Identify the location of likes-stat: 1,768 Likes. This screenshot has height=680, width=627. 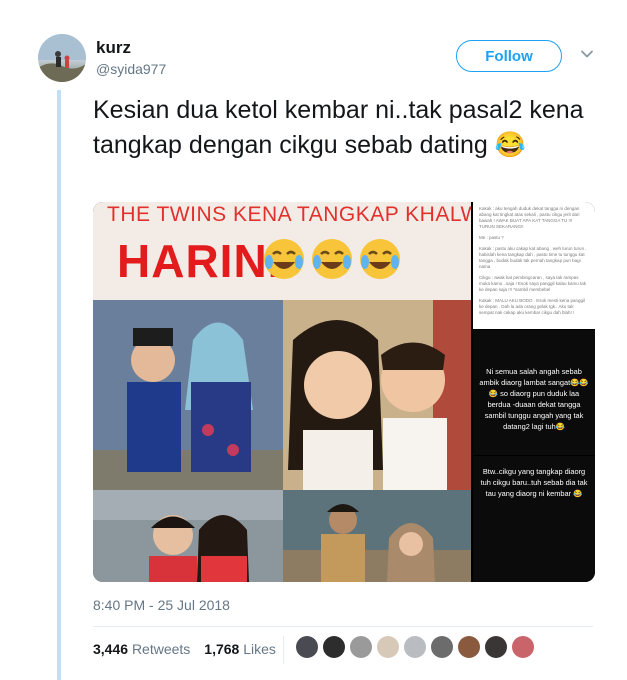
(240, 649).